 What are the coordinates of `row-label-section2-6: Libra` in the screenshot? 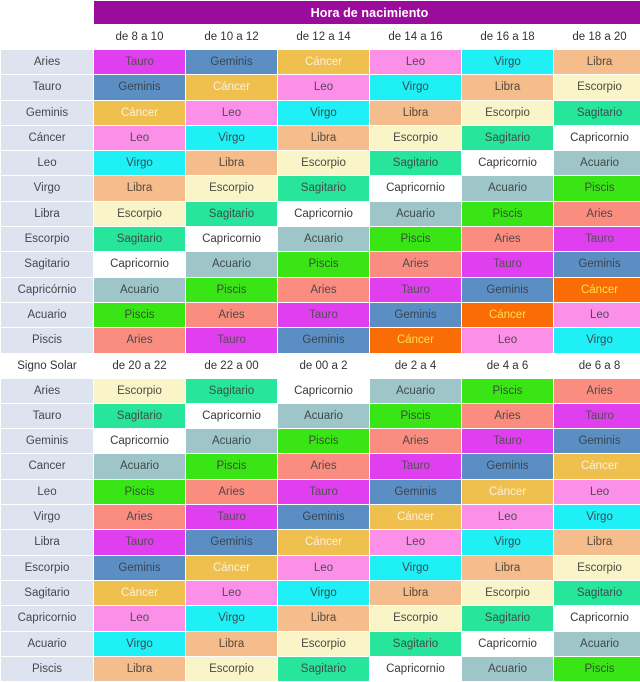 It's located at (47, 542).